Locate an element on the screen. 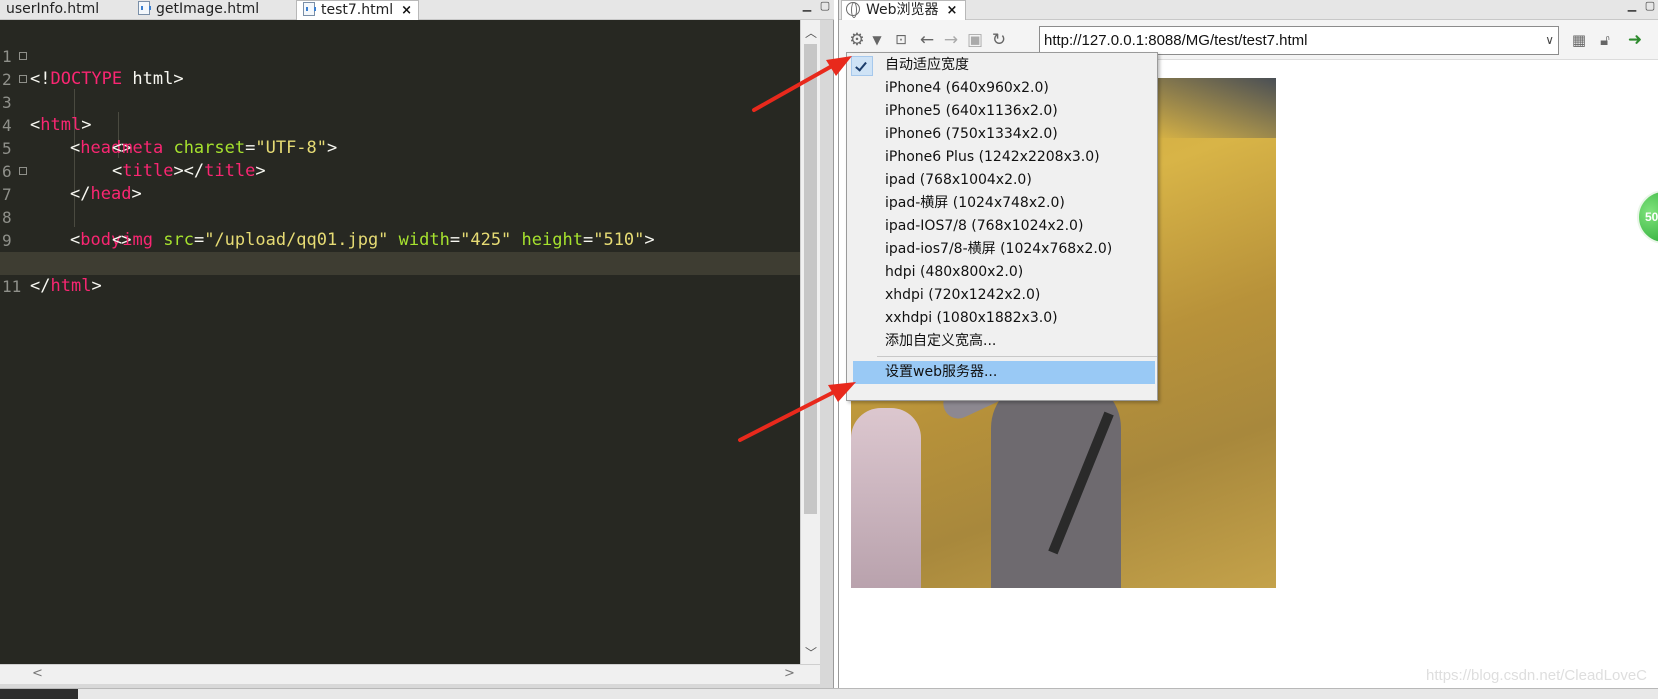  browser-tab-bar: Web浏览器 × ▁ ▢ is located at coordinates (1248, 10).